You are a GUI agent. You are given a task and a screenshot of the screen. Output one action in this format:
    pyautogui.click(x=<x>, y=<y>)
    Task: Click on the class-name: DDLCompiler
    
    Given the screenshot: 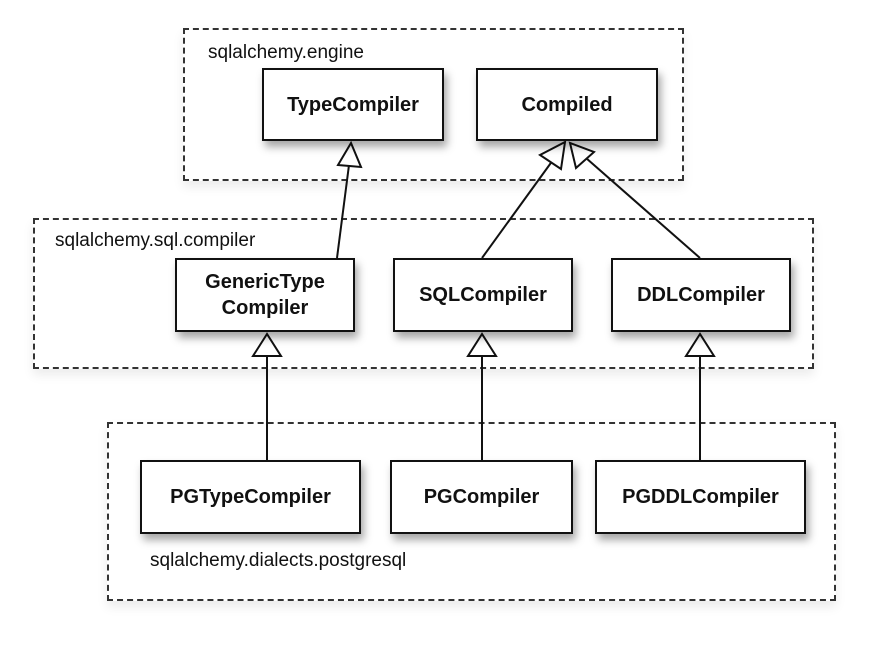 What is the action you would take?
    pyautogui.click(x=701, y=295)
    